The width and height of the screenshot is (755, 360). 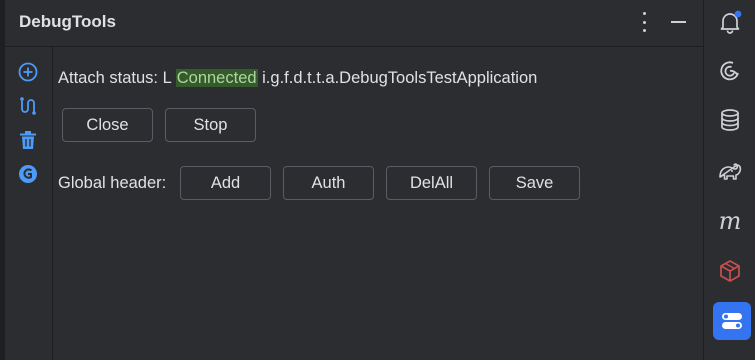 I want to click on more-vertical-icon, so click(x=644, y=22).